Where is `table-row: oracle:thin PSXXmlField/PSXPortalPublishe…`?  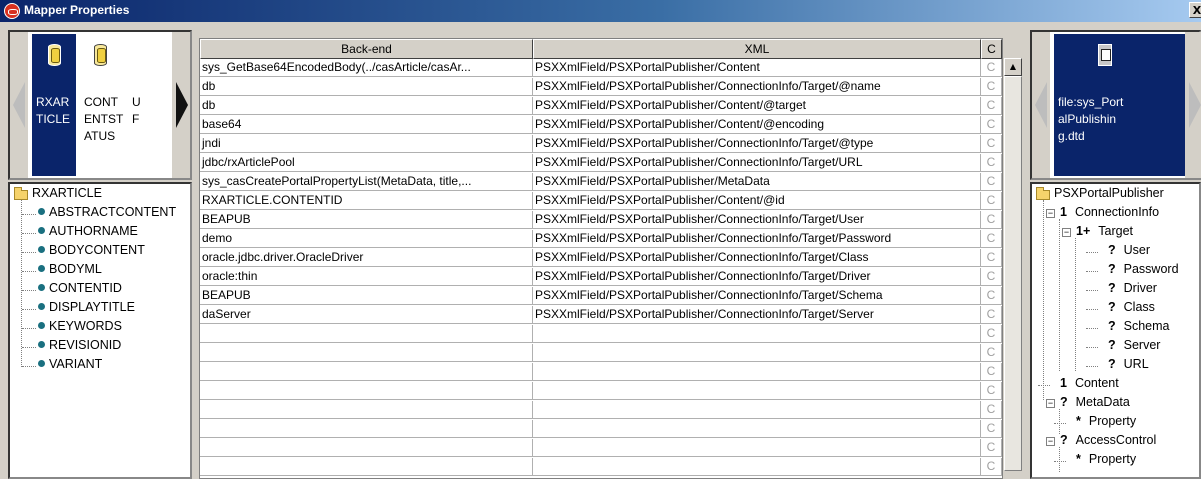
table-row: oracle:thin PSXXmlField/PSXPortalPublishe… is located at coordinates (601, 277).